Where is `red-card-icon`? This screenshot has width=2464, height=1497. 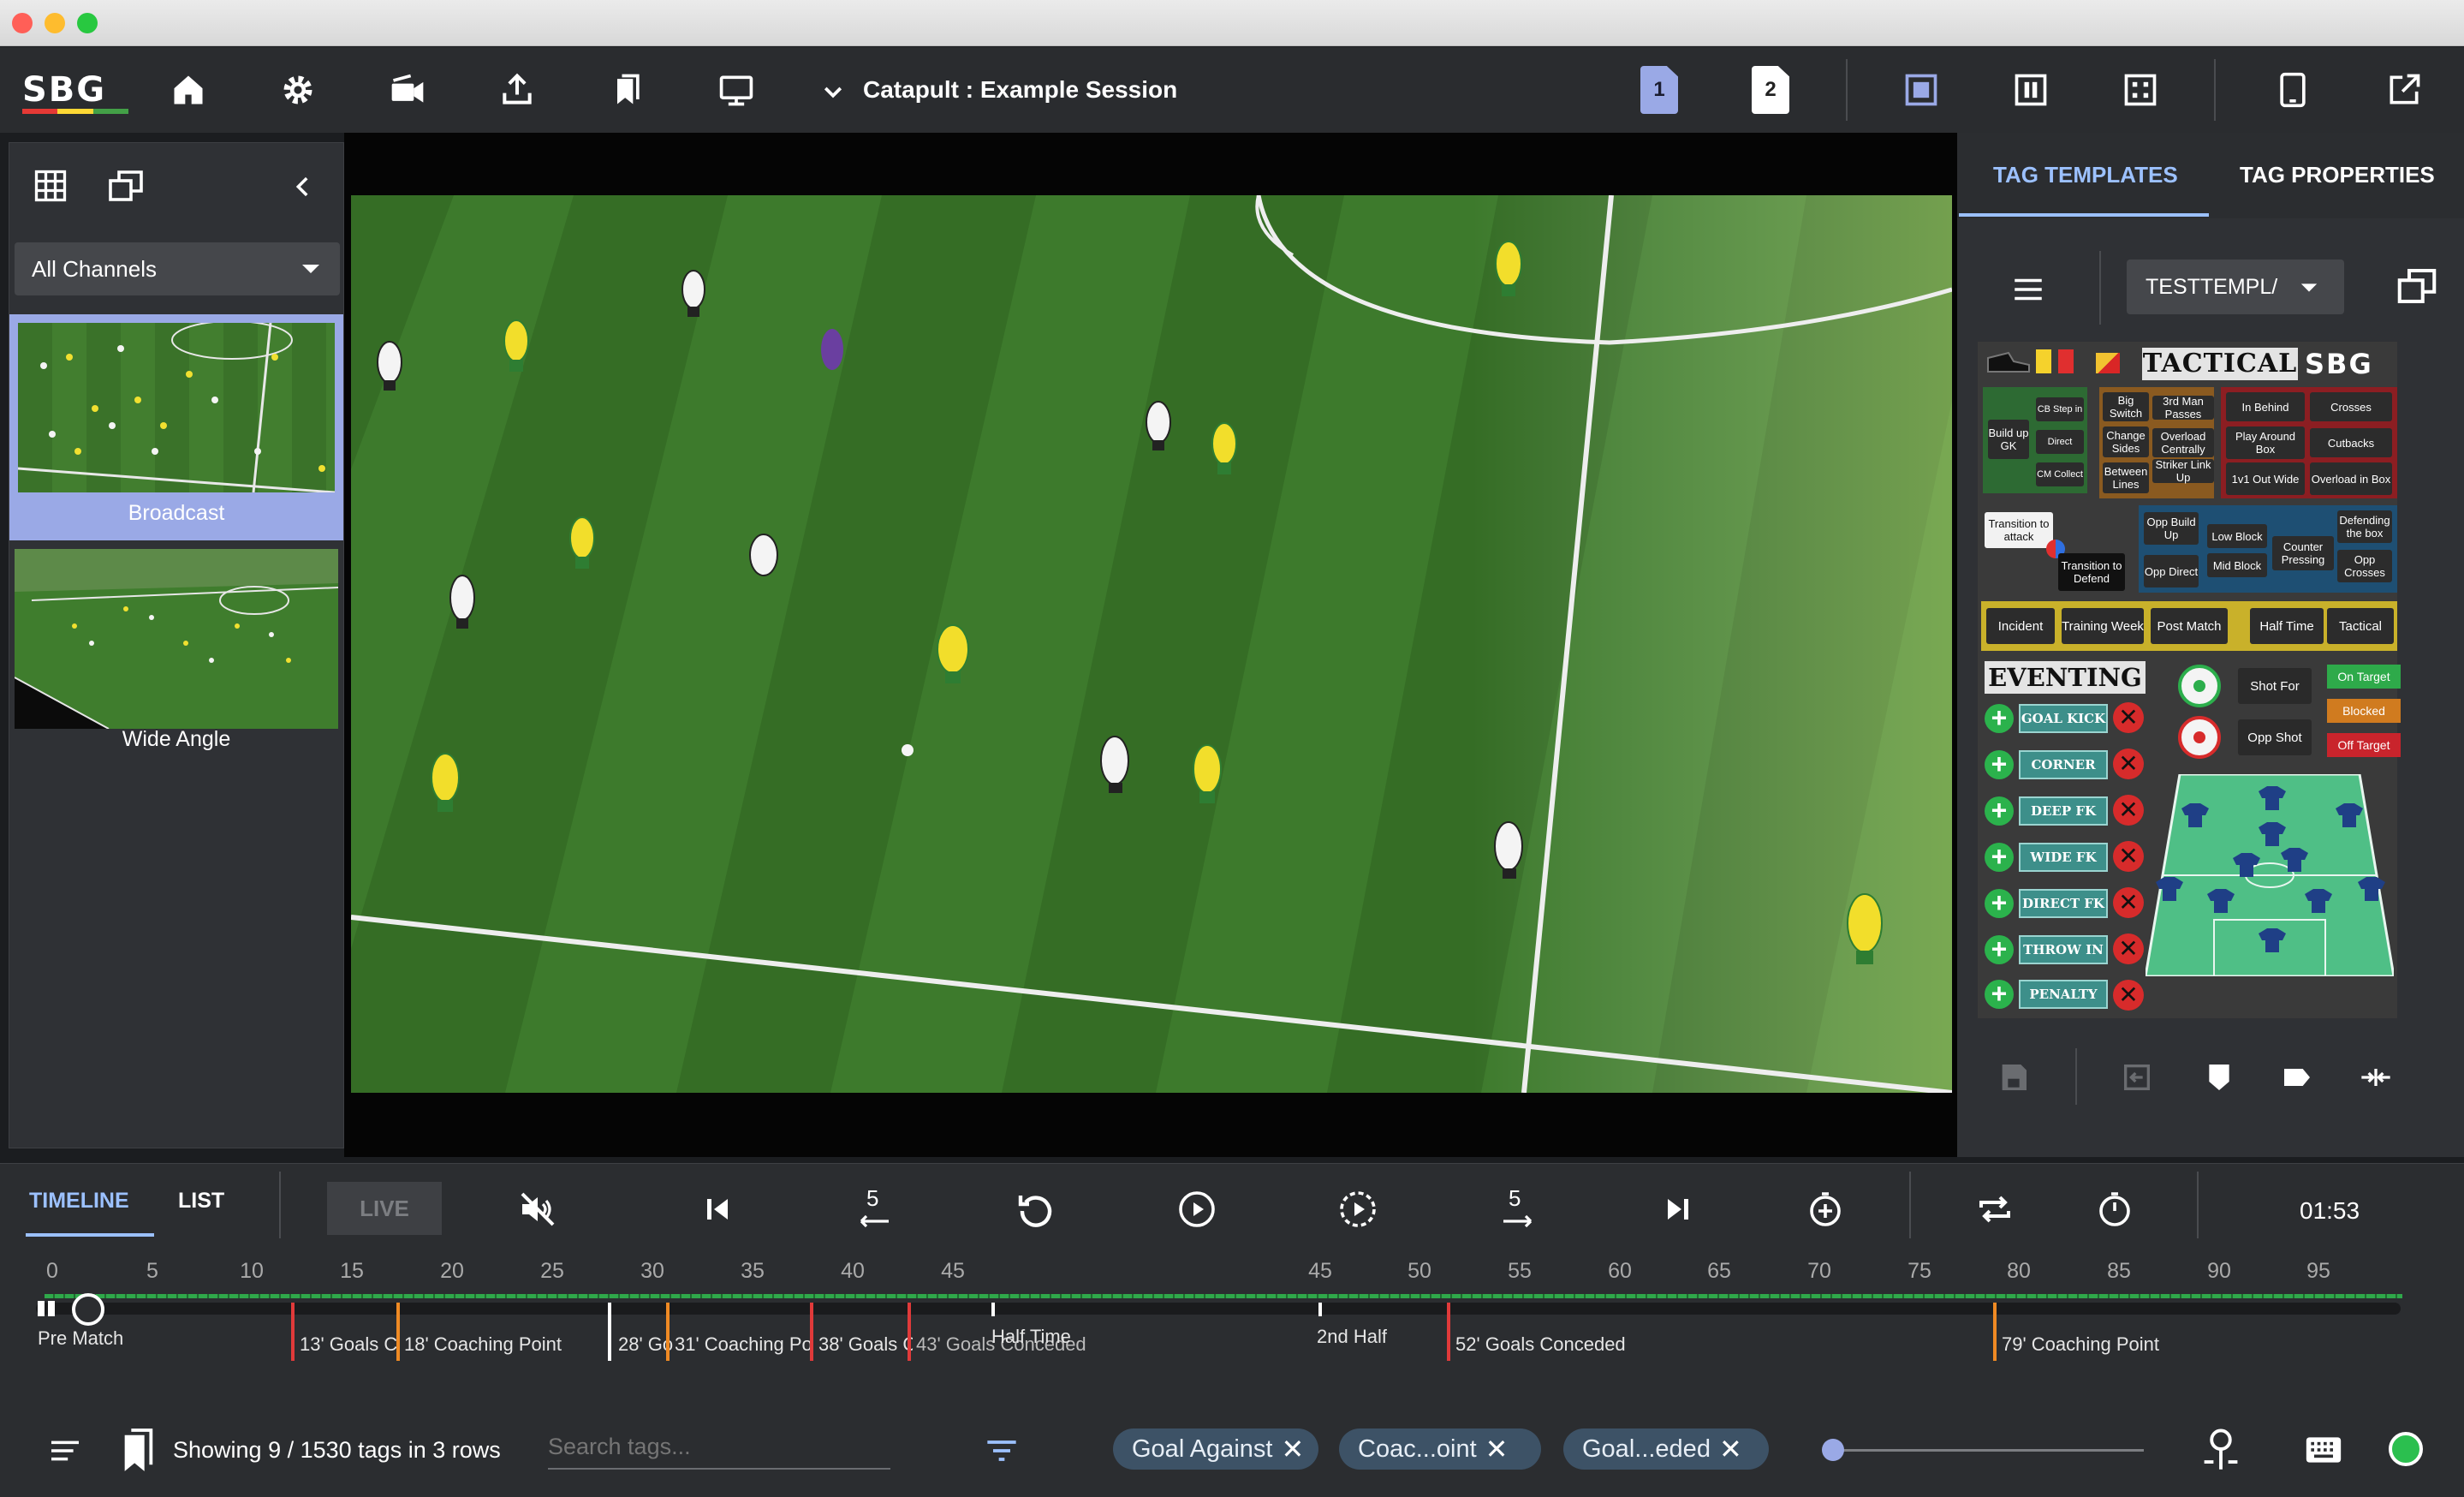
red-card-icon is located at coordinates (2066, 361).